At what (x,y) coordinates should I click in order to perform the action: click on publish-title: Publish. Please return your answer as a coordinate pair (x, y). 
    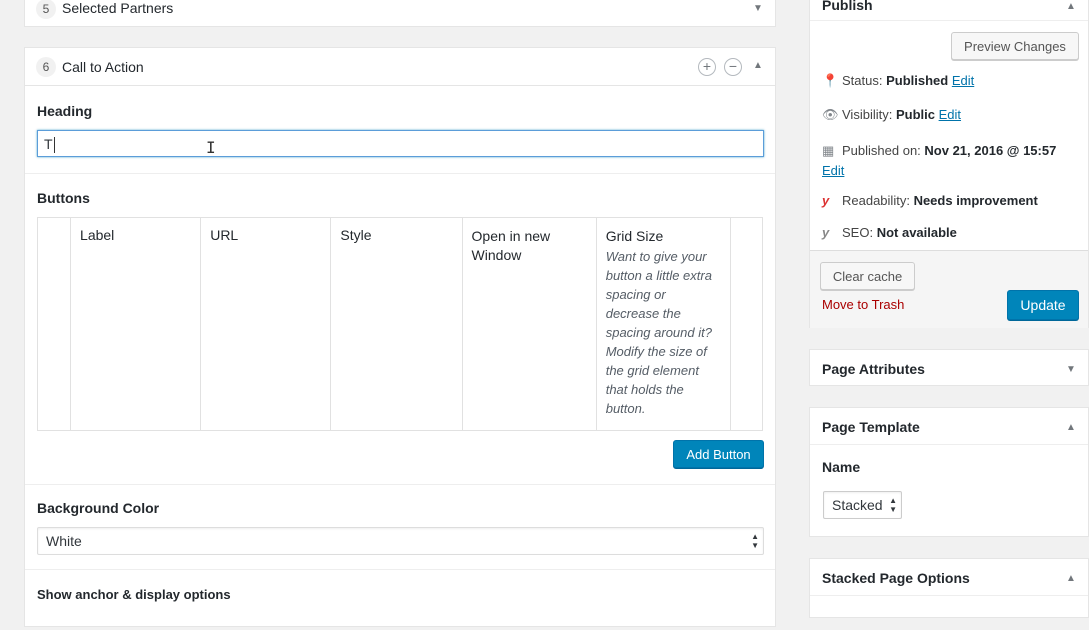
    Looking at the image, I should click on (847, 6).